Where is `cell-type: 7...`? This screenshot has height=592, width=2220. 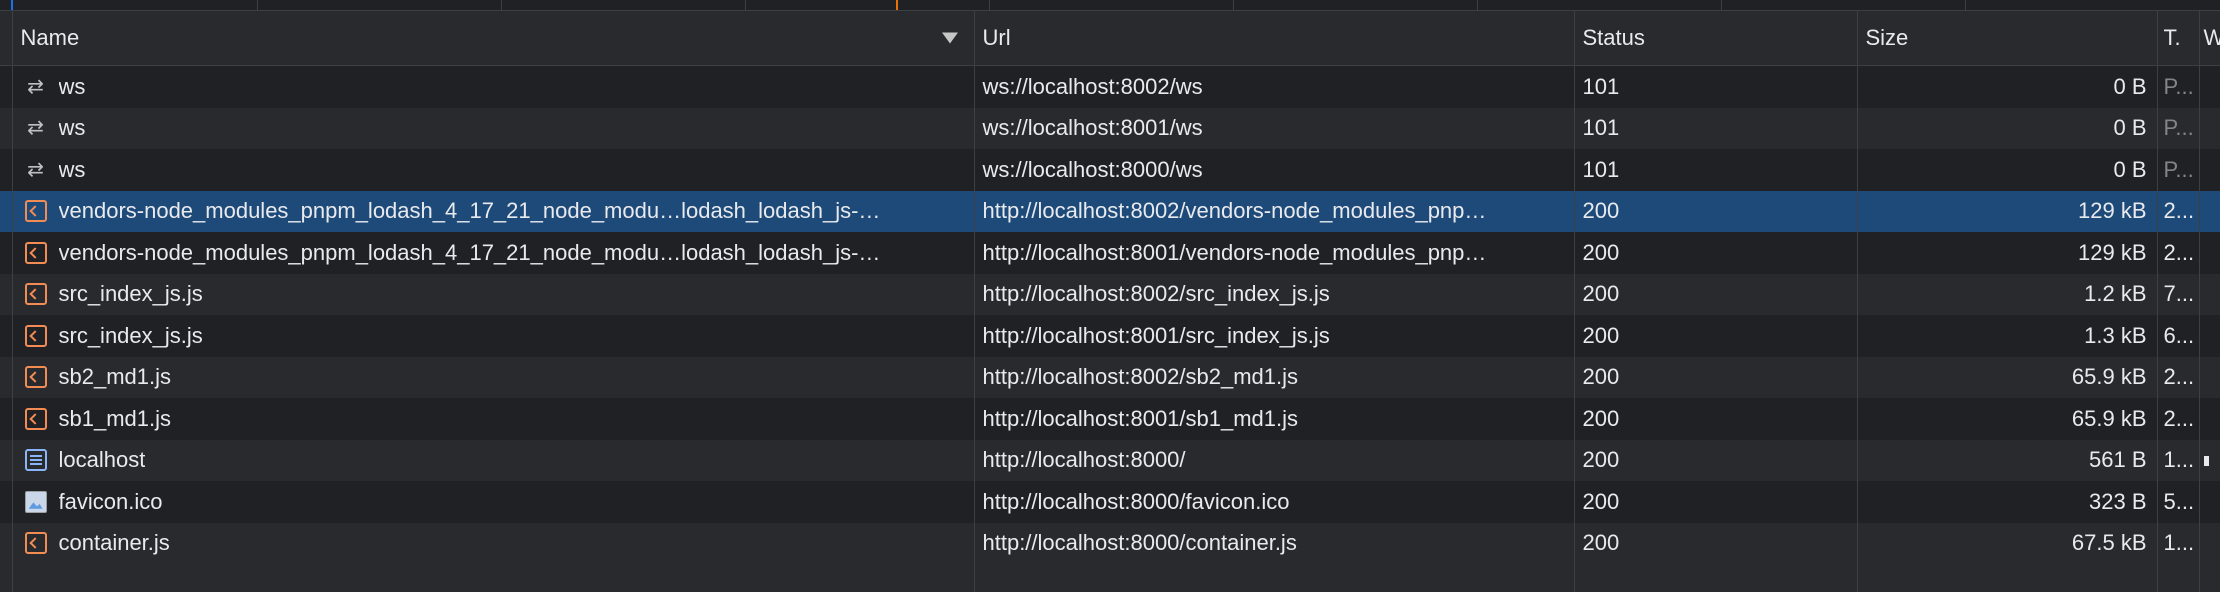
cell-type: 7... is located at coordinates (2178, 294).